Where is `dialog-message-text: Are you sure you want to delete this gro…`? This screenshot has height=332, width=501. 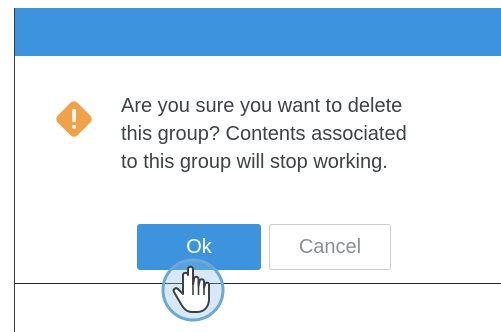
dialog-message-text: Are you sure you want to delete this gro… is located at coordinates (264, 134).